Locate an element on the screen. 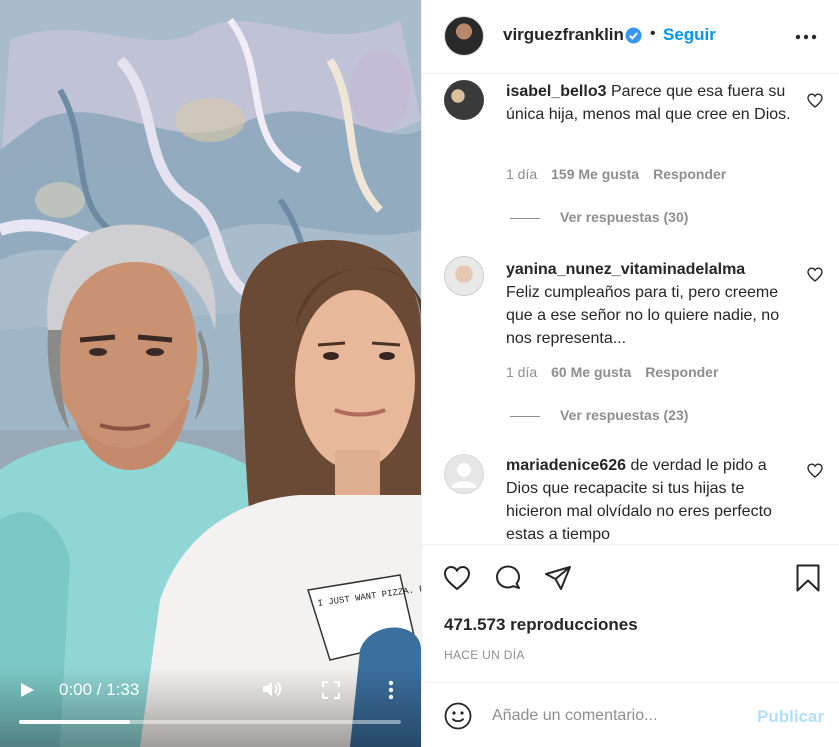  commenter-username: mariadenice626 is located at coordinates (566, 465).